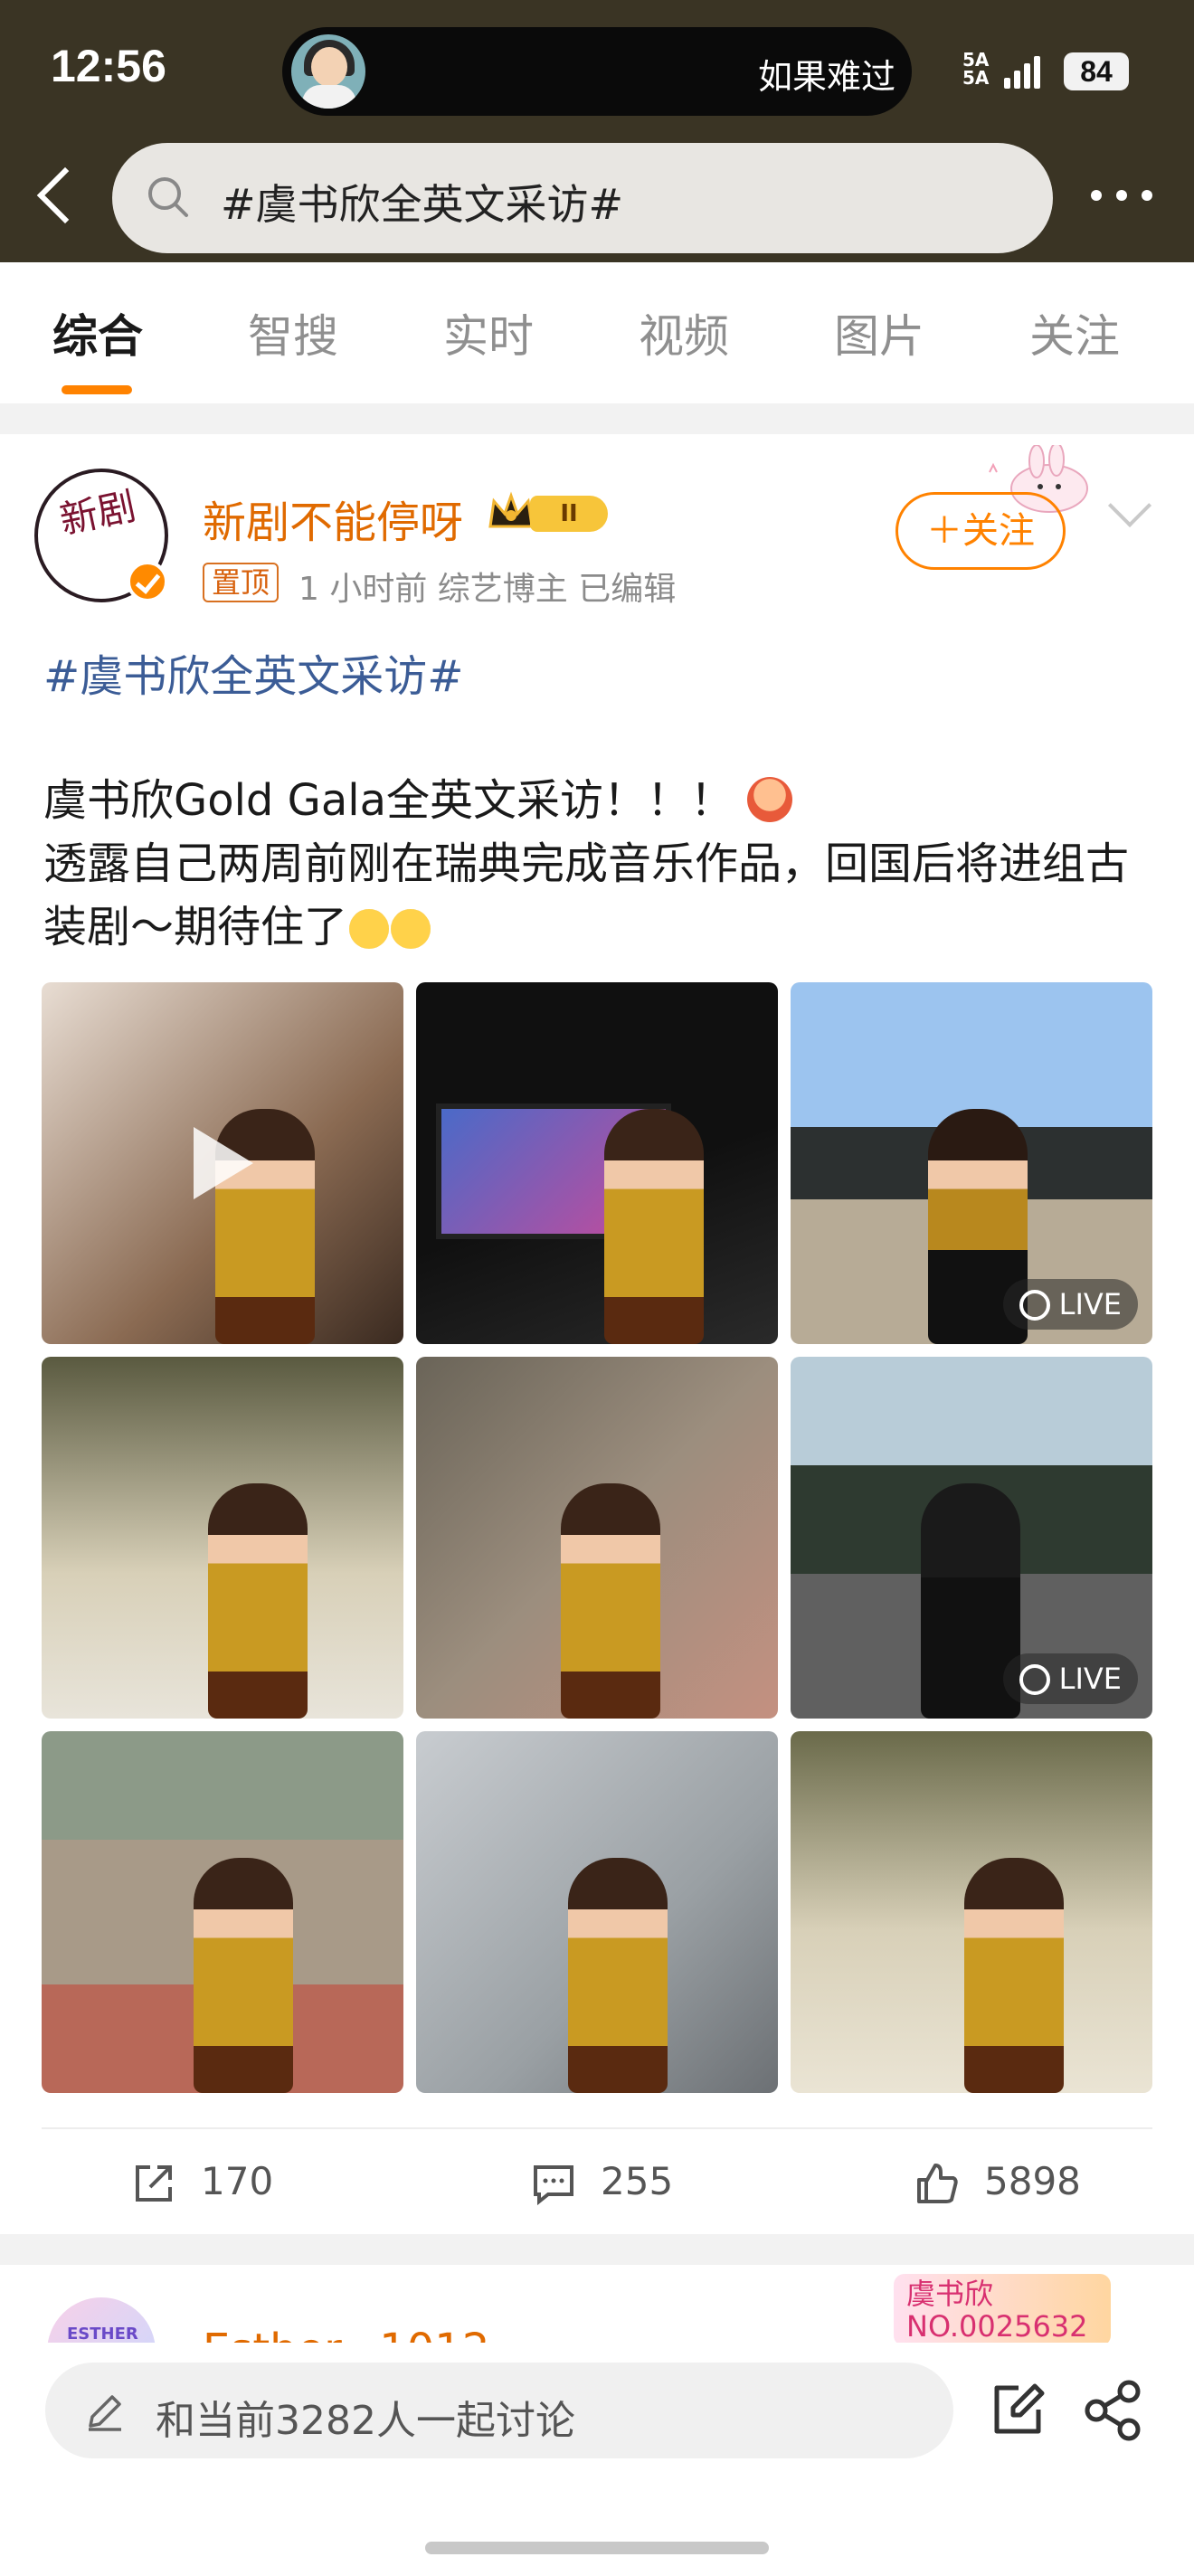  I want to click on vip-badge: II, so click(569, 514).